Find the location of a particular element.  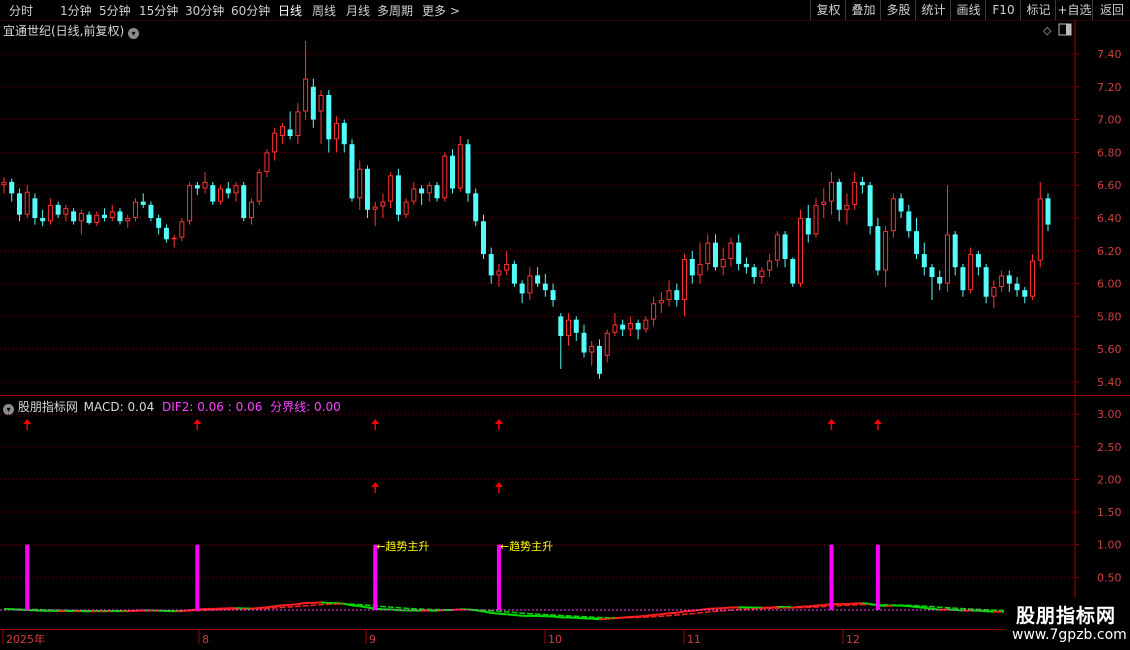

up-arrow-icon is located at coordinates (27, 424).